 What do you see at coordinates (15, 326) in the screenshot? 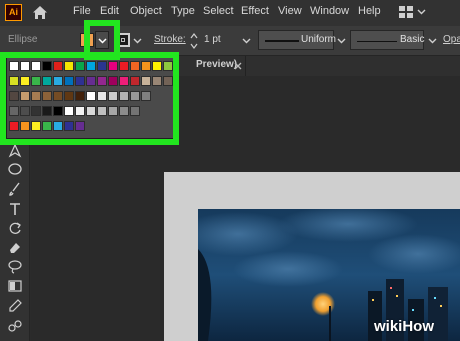
I see `blend-tool-icon` at bounding box center [15, 326].